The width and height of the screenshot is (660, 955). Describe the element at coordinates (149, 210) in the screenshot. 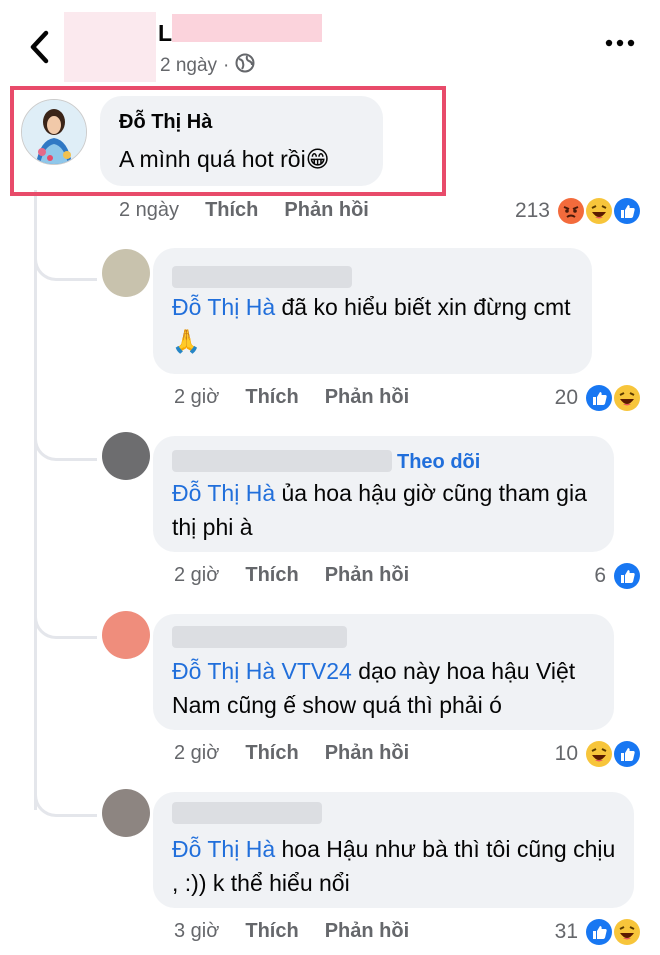

I see `comment-time: 2 ngày` at that location.